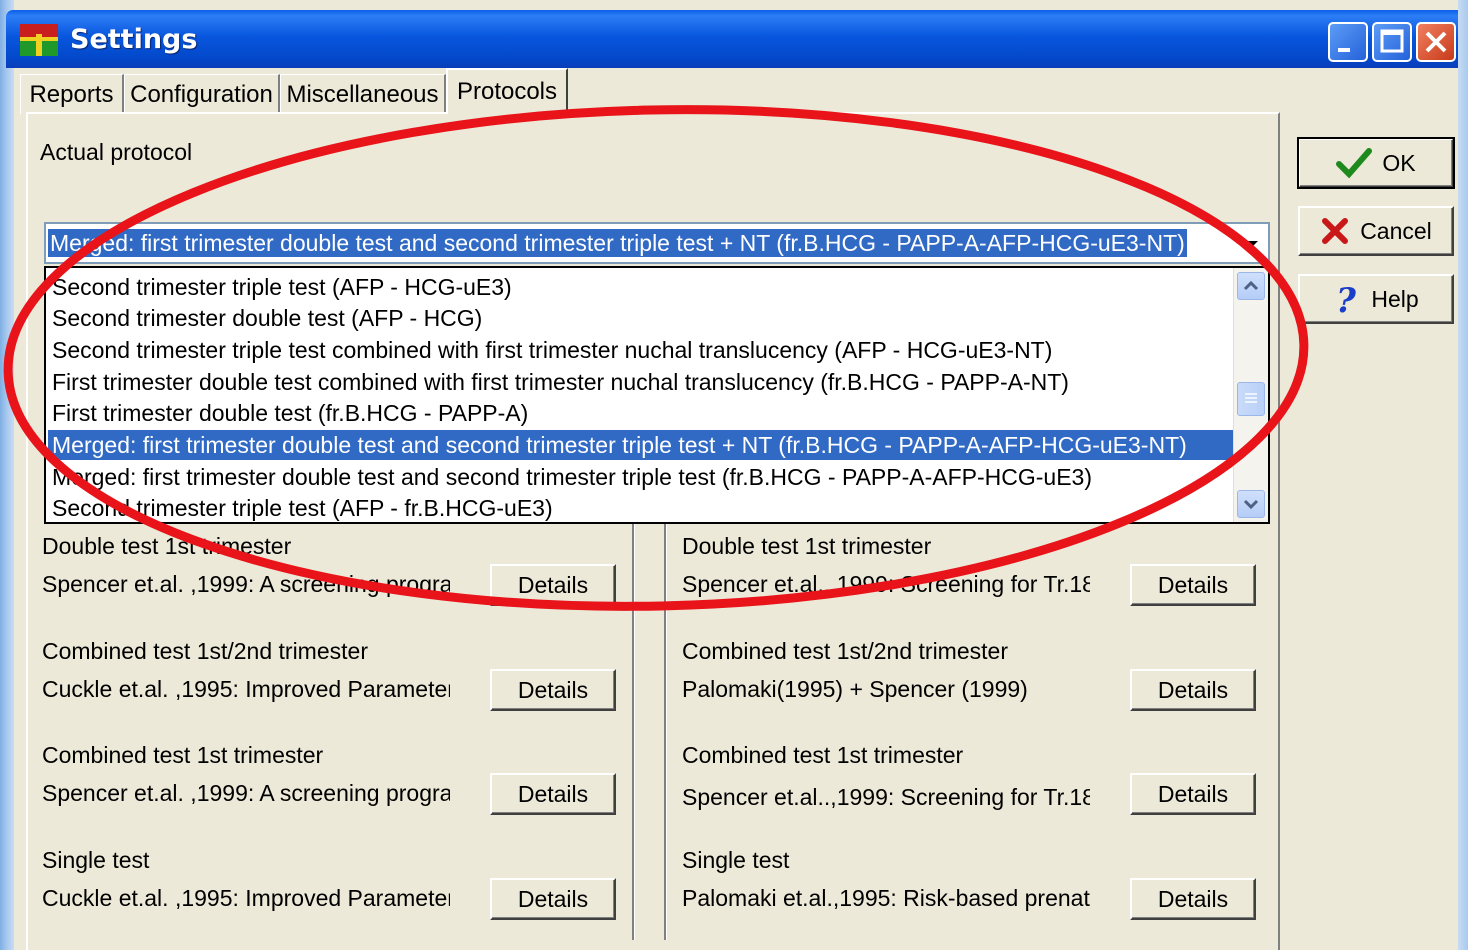 This screenshot has height=950, width=1468. What do you see at coordinates (641, 318) in the screenshot?
I see `dropdown-option: Second trimester double test (AFP - HCG)` at bounding box center [641, 318].